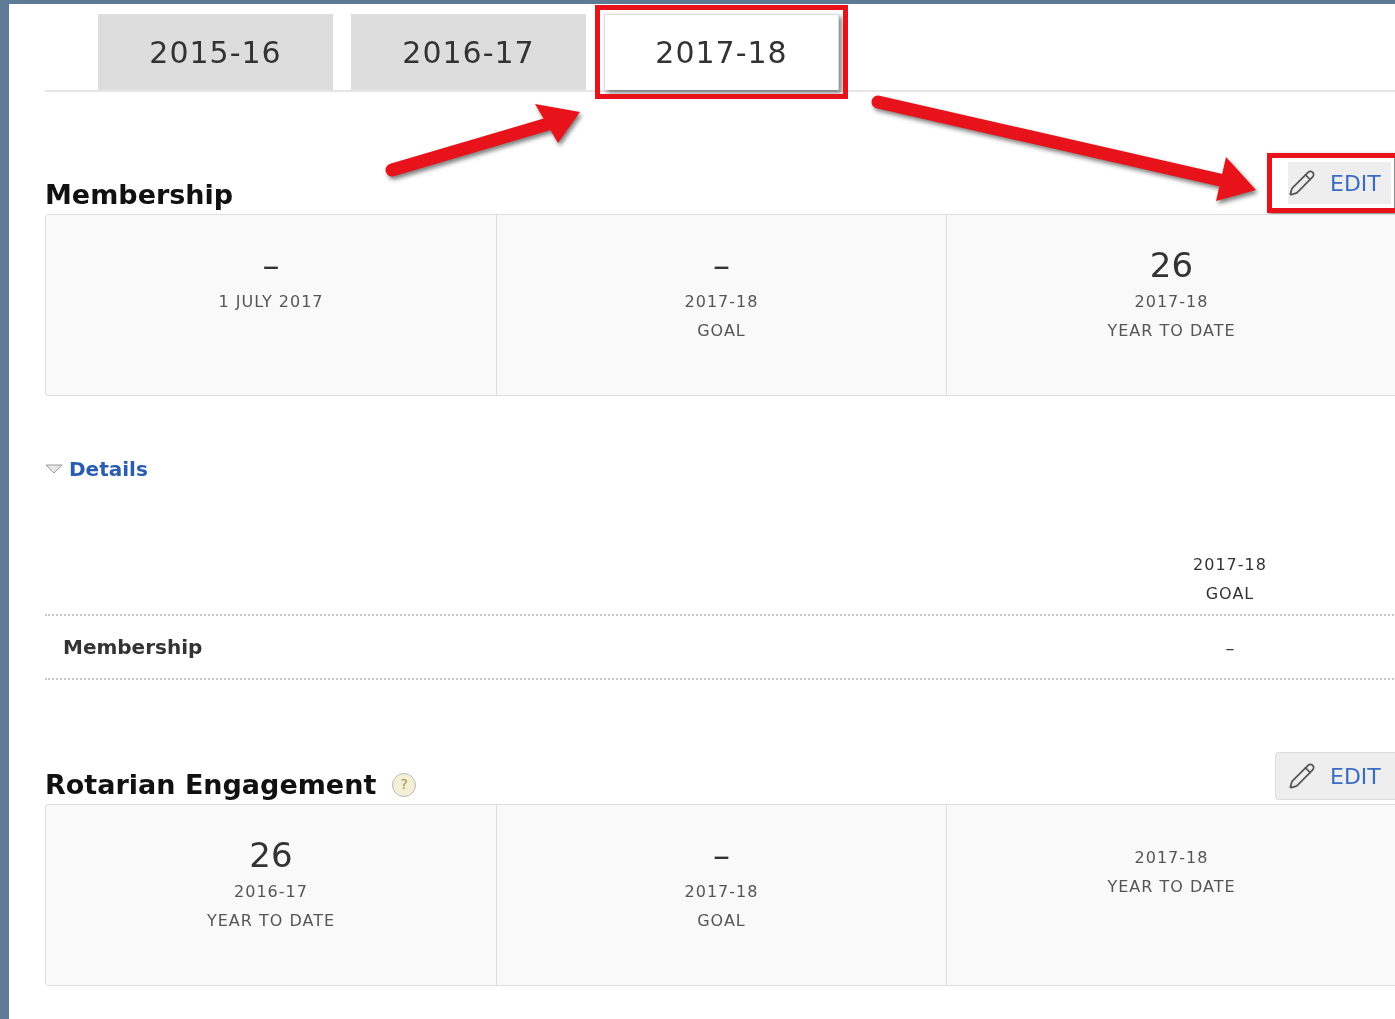  I want to click on details-toggle: Details, so click(96, 469).